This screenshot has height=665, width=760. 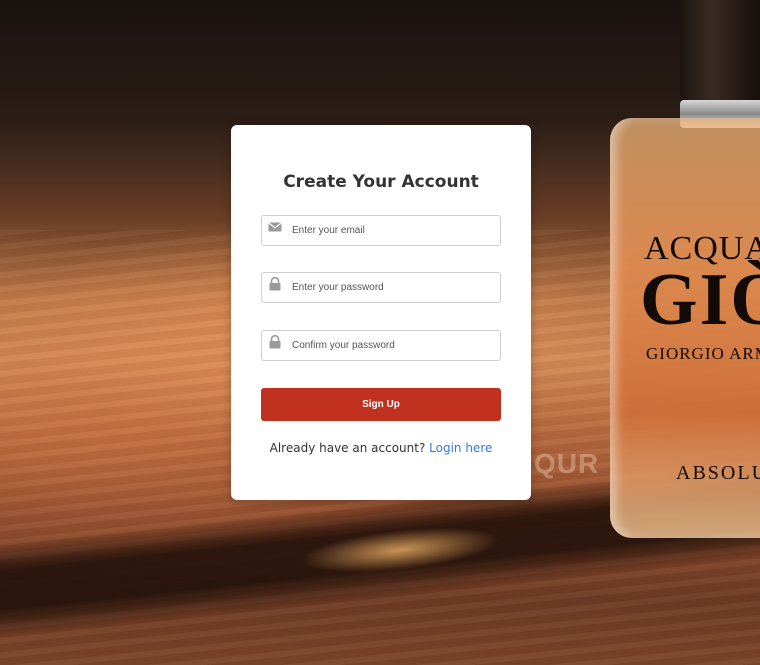 I want to click on email-field, so click(x=381, y=230).